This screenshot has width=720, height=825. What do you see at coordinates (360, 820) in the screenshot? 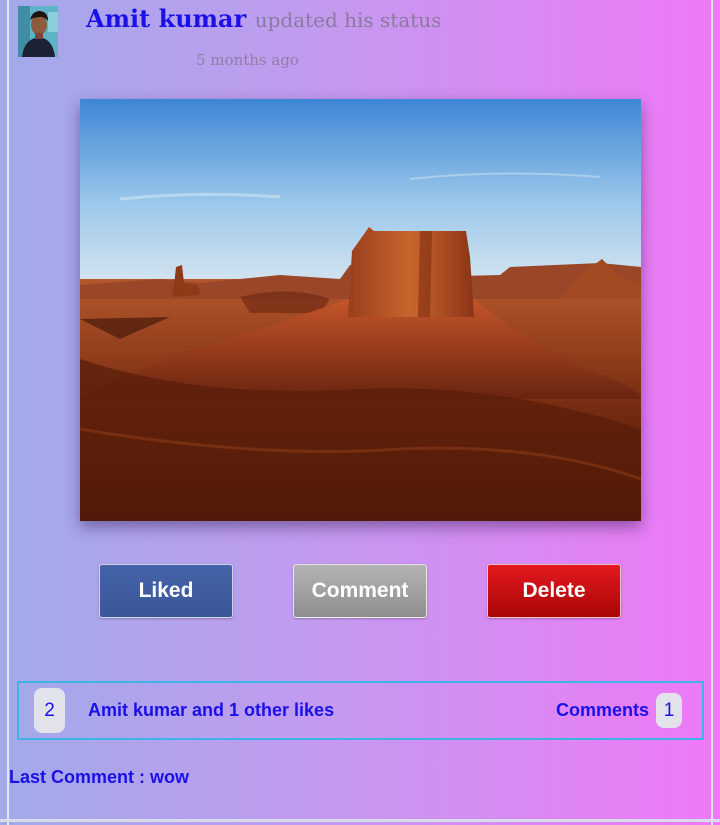
I see `frame-bottom-divider` at bounding box center [360, 820].